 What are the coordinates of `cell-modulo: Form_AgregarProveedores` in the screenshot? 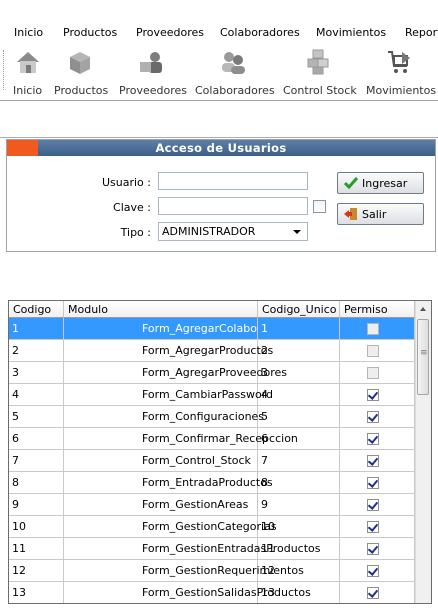 It's located at (175, 373).